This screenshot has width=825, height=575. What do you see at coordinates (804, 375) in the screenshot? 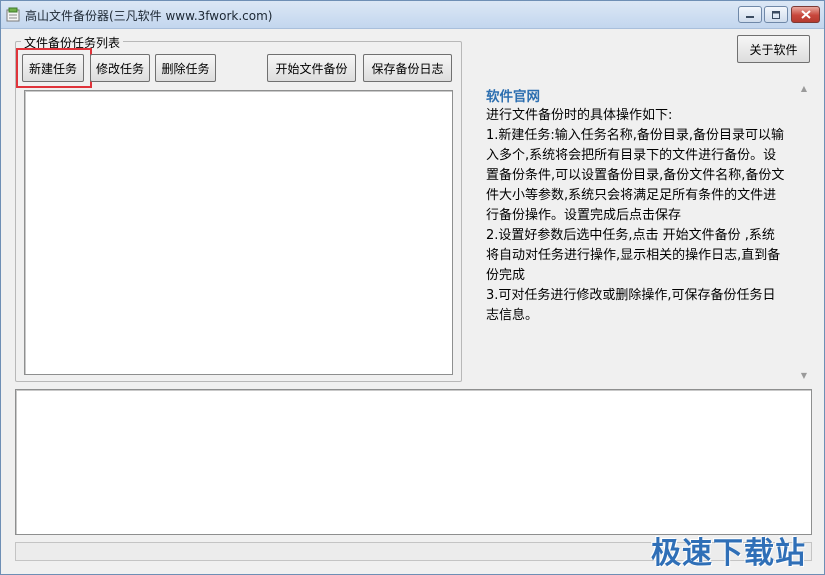
I see `scroll-down-icon: ▼` at bounding box center [804, 375].